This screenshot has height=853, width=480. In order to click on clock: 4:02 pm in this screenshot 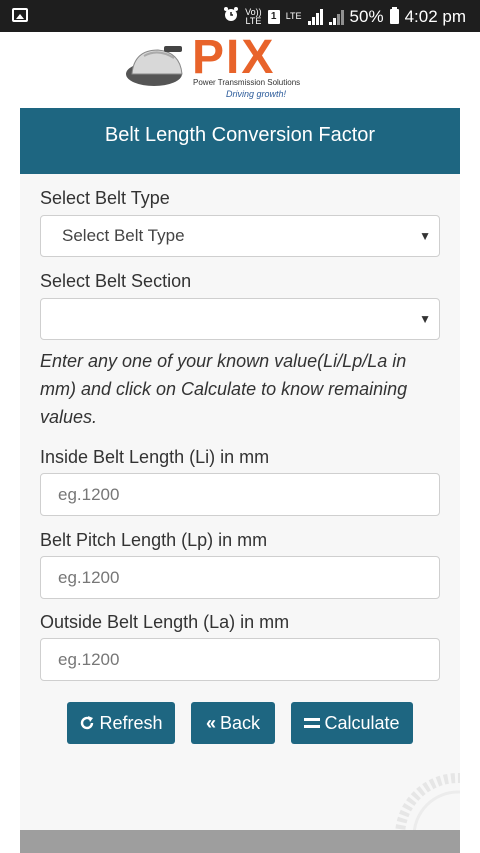, I will do `click(435, 16)`.